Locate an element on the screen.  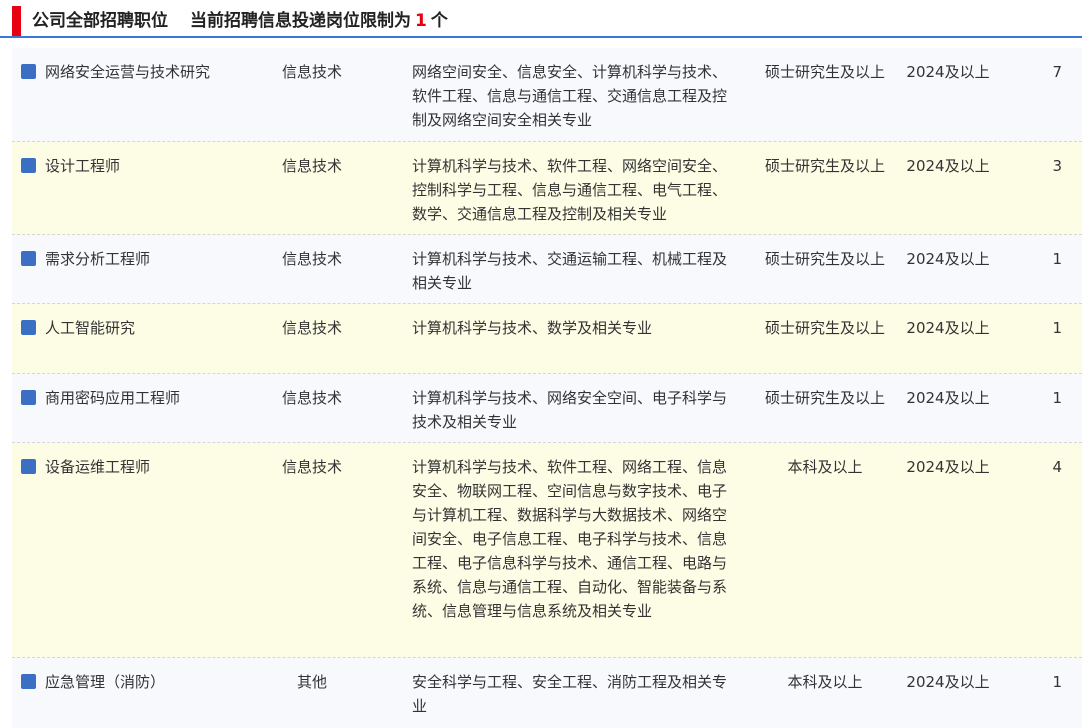
job-name: 设计工程师 is located at coordinates (160, 166).